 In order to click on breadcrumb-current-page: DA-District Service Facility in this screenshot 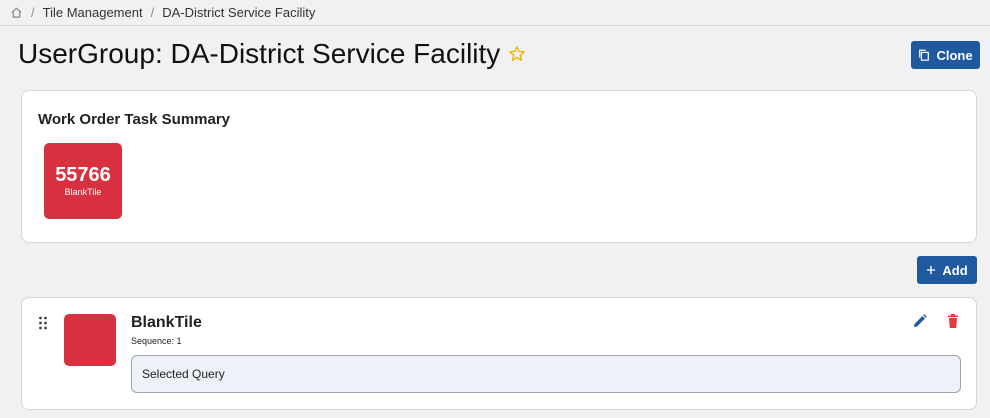, I will do `click(239, 12)`.